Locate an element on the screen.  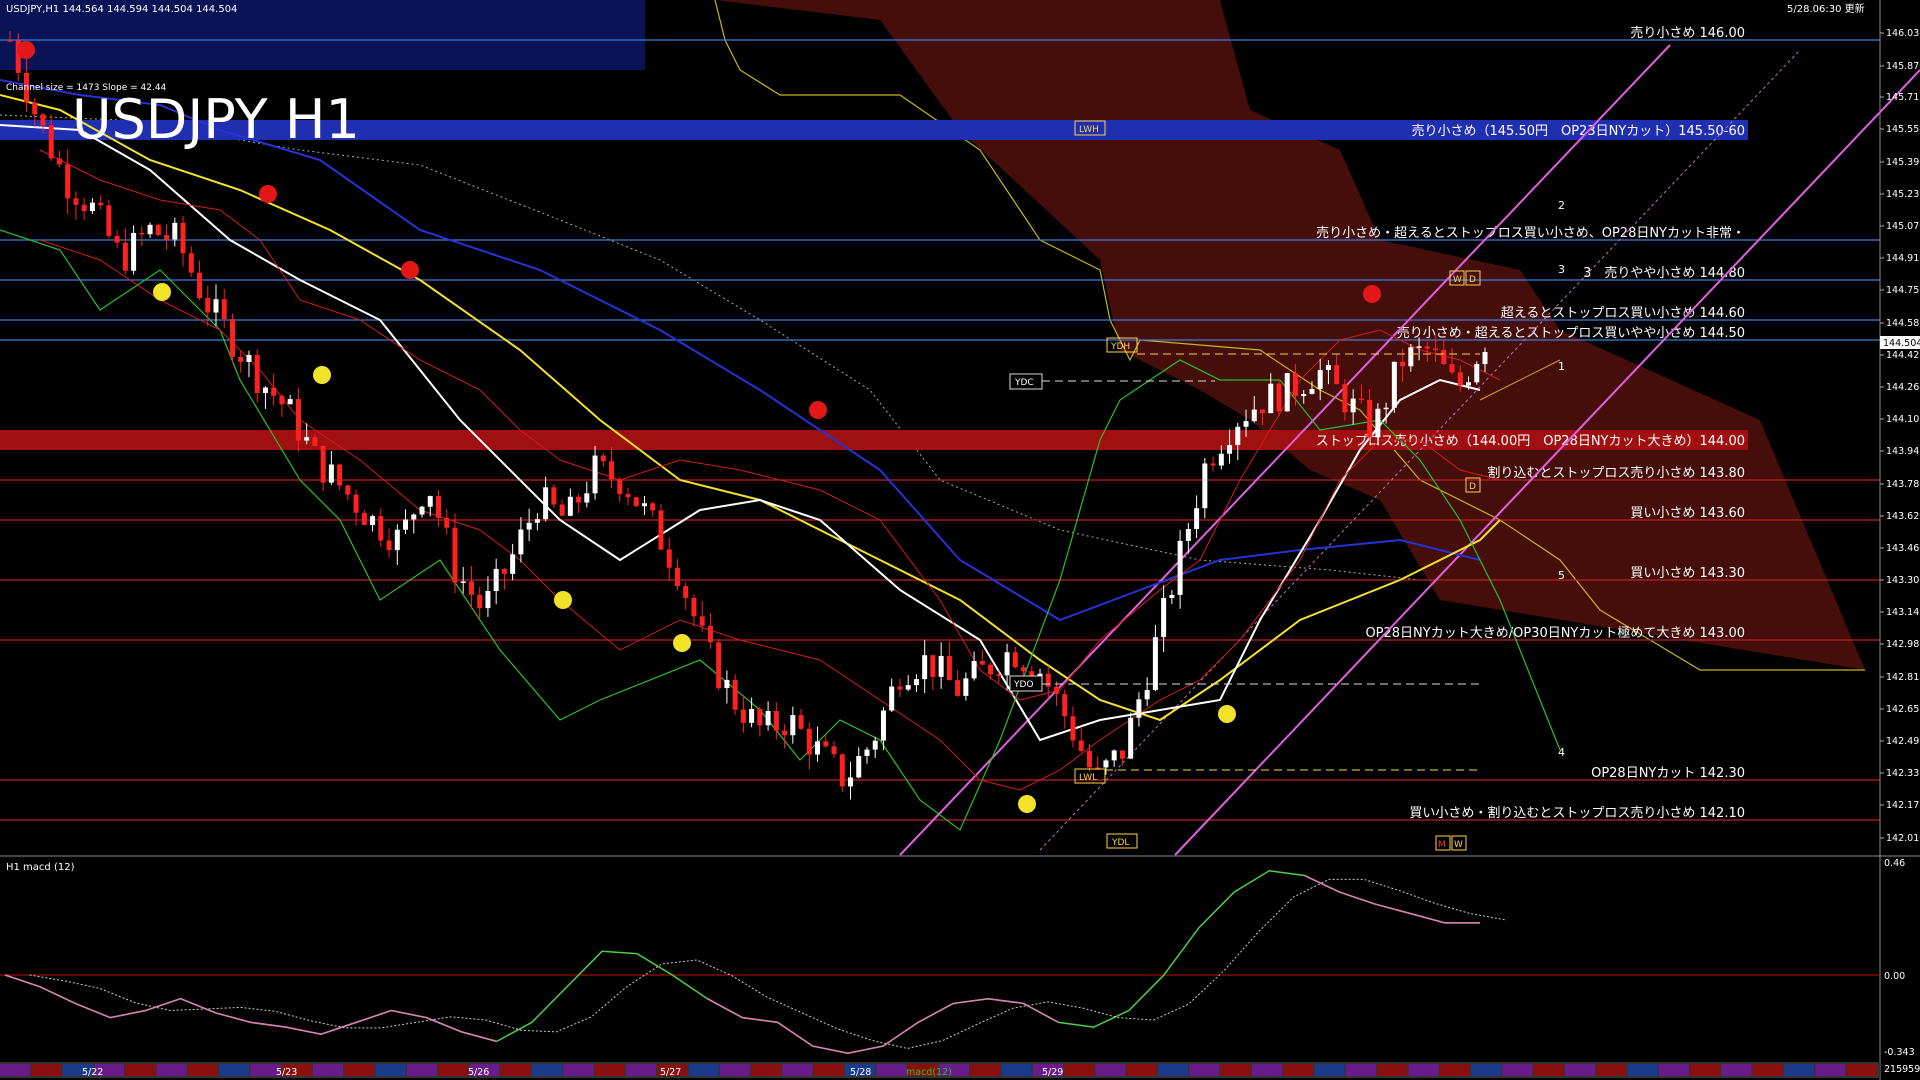
price-tick-label: 144.910 is located at coordinates (1903, 258).